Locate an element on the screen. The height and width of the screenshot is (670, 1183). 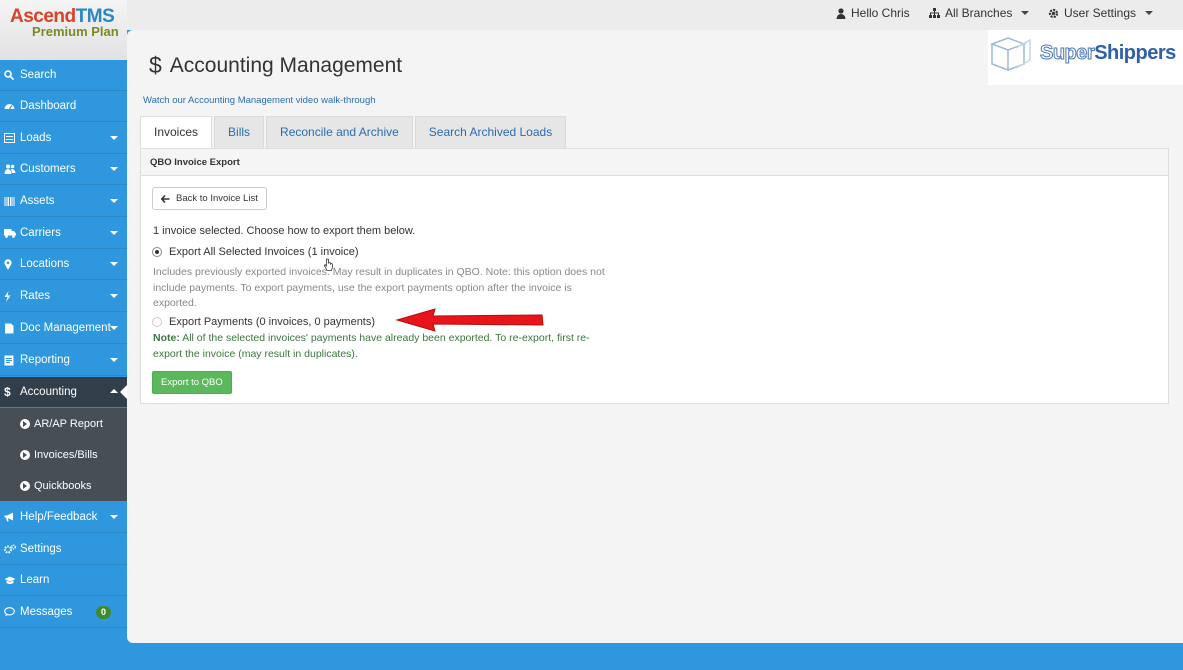
sidebar-subitem-label: Invoices/Bills is located at coordinates (66, 454).